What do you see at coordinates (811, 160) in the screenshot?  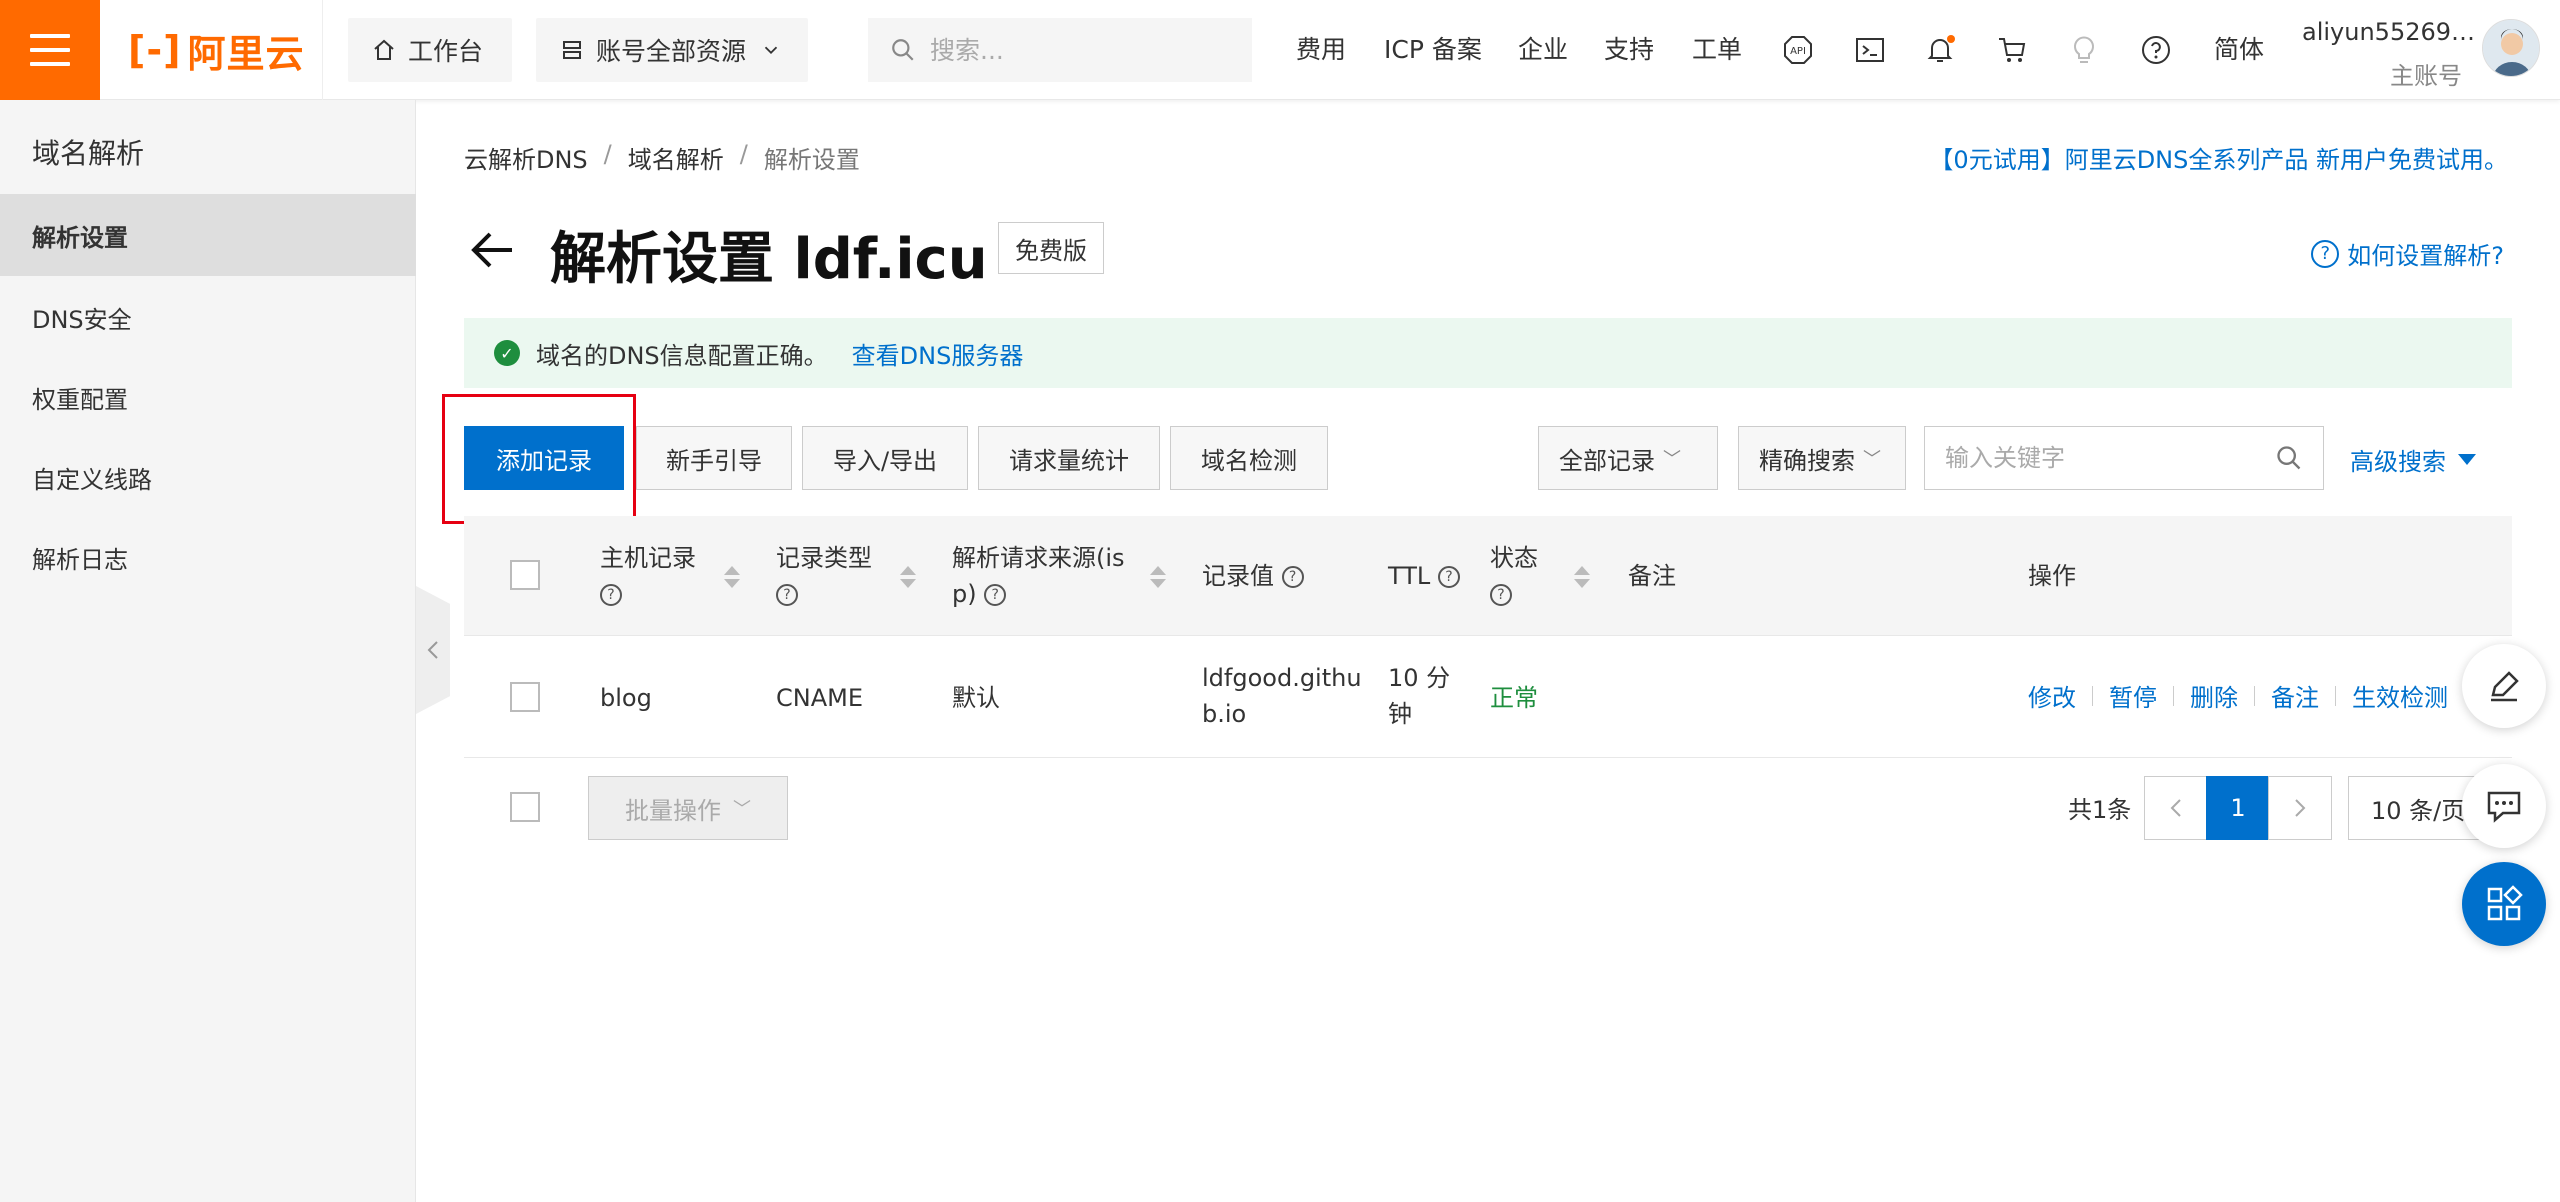 I see `breadcrumb-current: 解析设置` at bounding box center [811, 160].